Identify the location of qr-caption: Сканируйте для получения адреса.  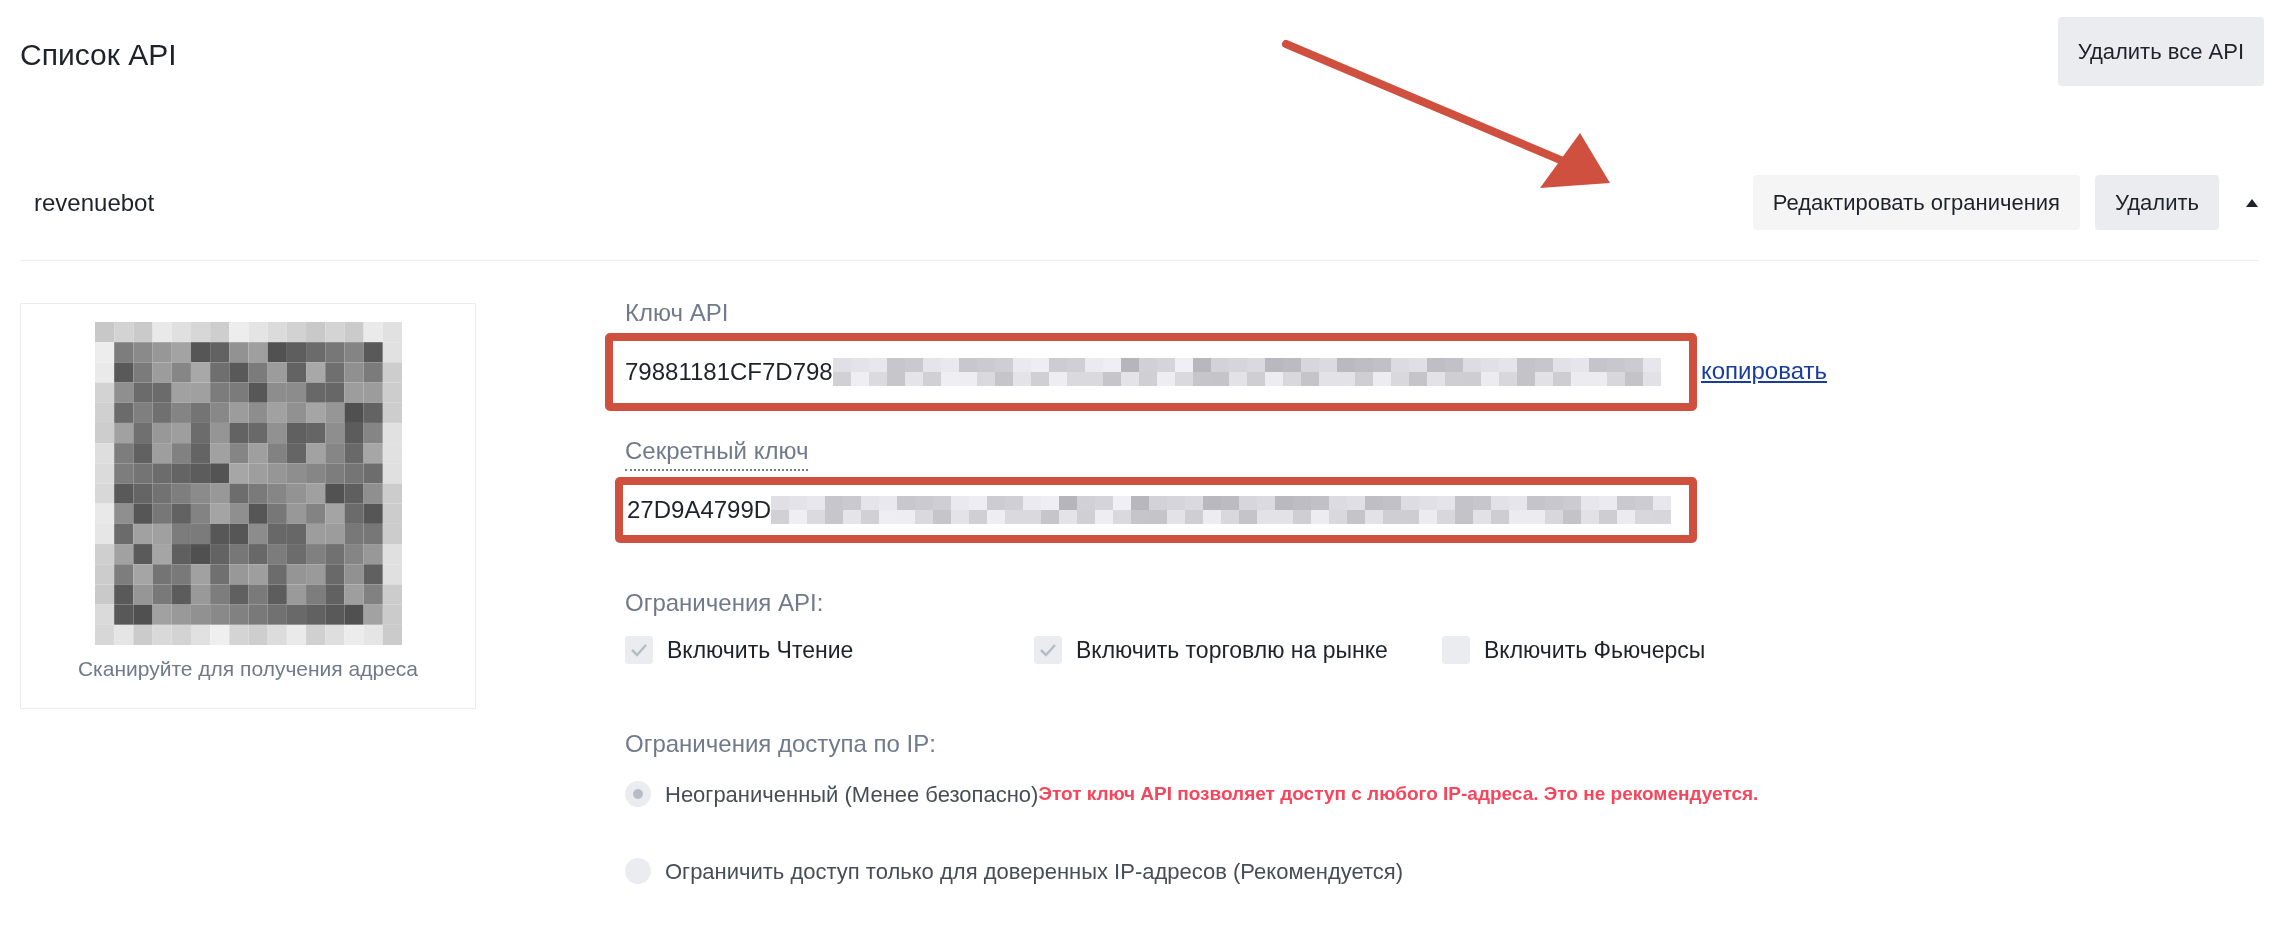
(248, 669).